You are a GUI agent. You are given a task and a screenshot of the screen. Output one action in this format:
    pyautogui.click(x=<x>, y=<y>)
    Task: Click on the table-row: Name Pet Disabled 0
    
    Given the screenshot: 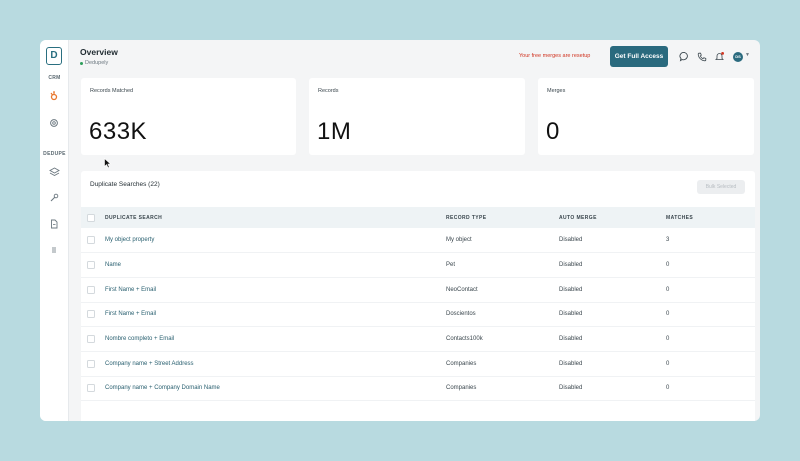 What is the action you would take?
    pyautogui.click(x=418, y=265)
    